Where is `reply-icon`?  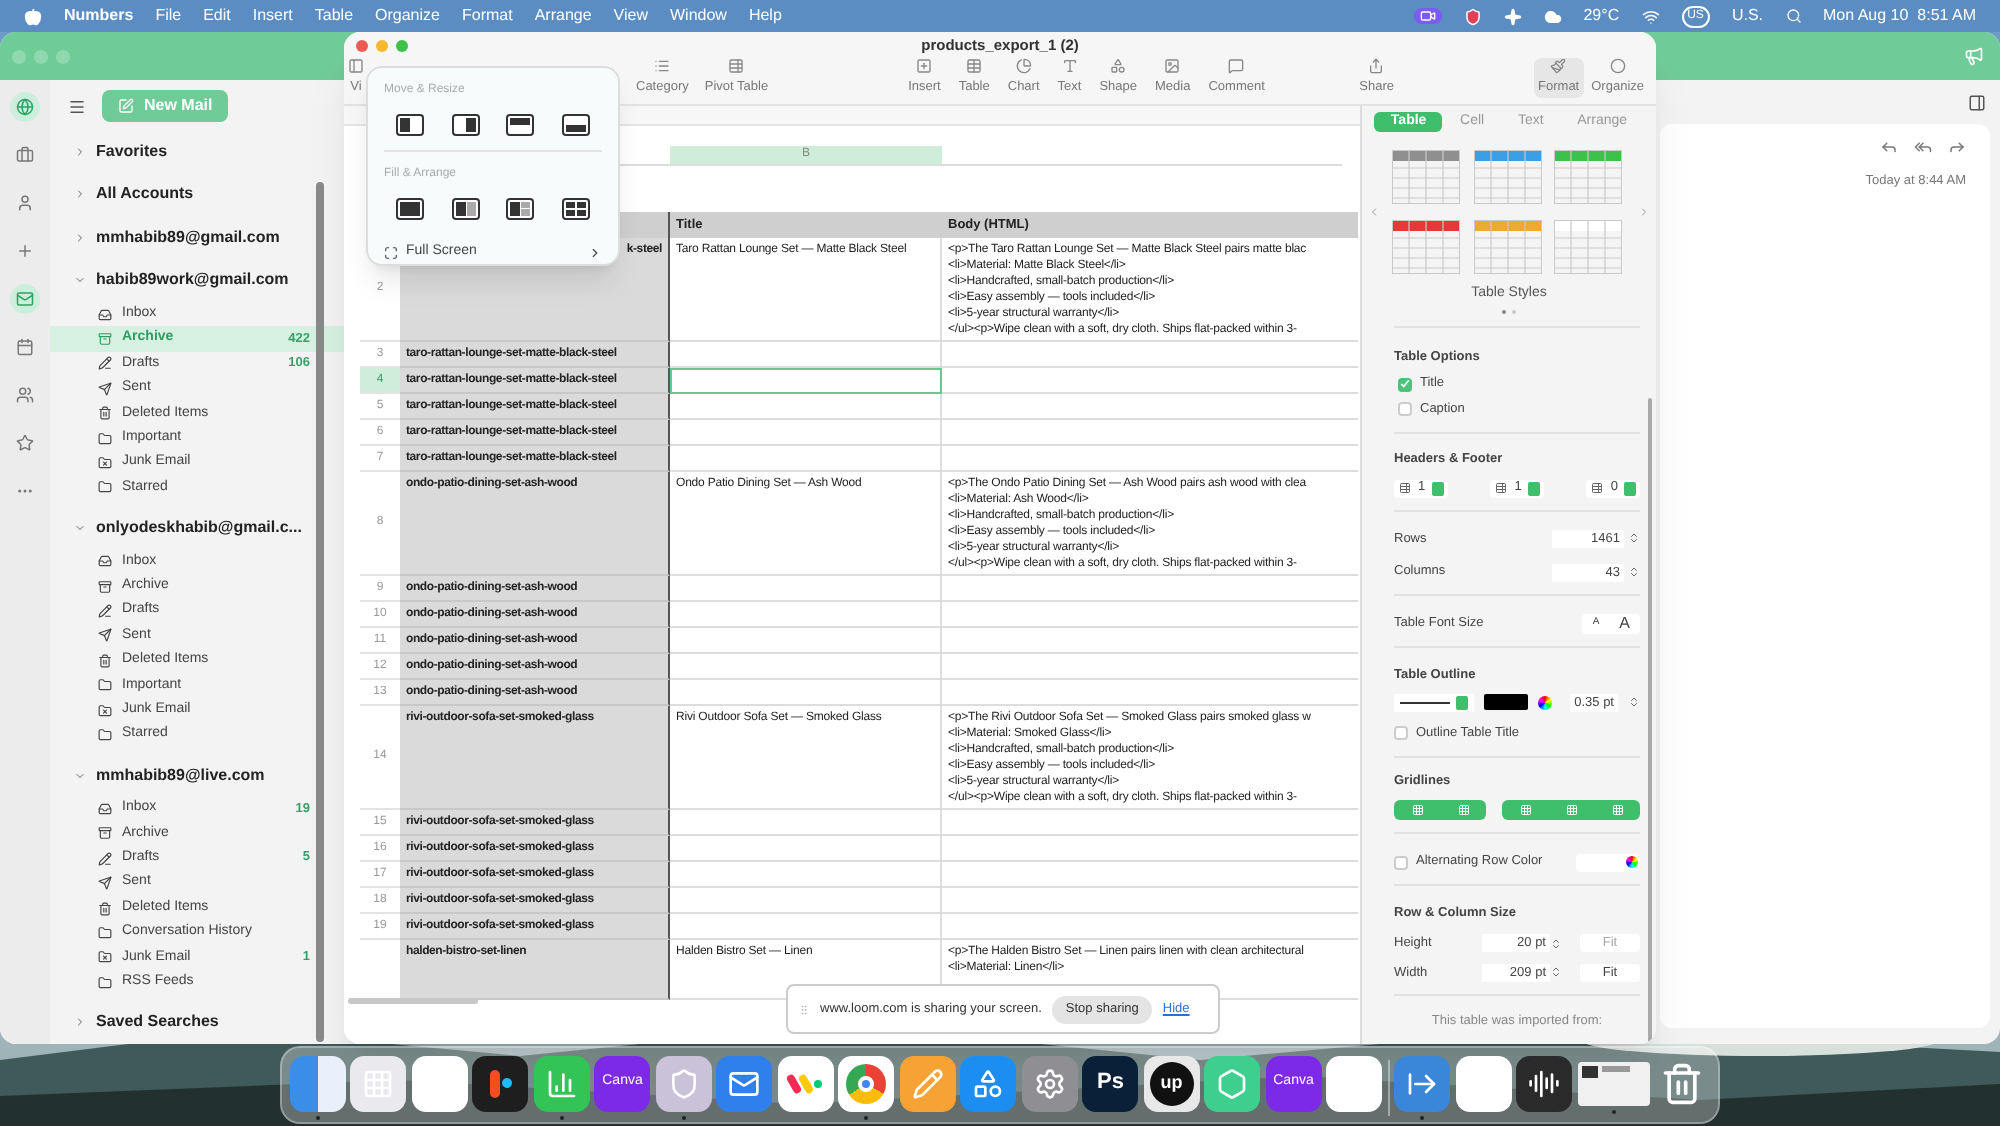
reply-icon is located at coordinates (1889, 147).